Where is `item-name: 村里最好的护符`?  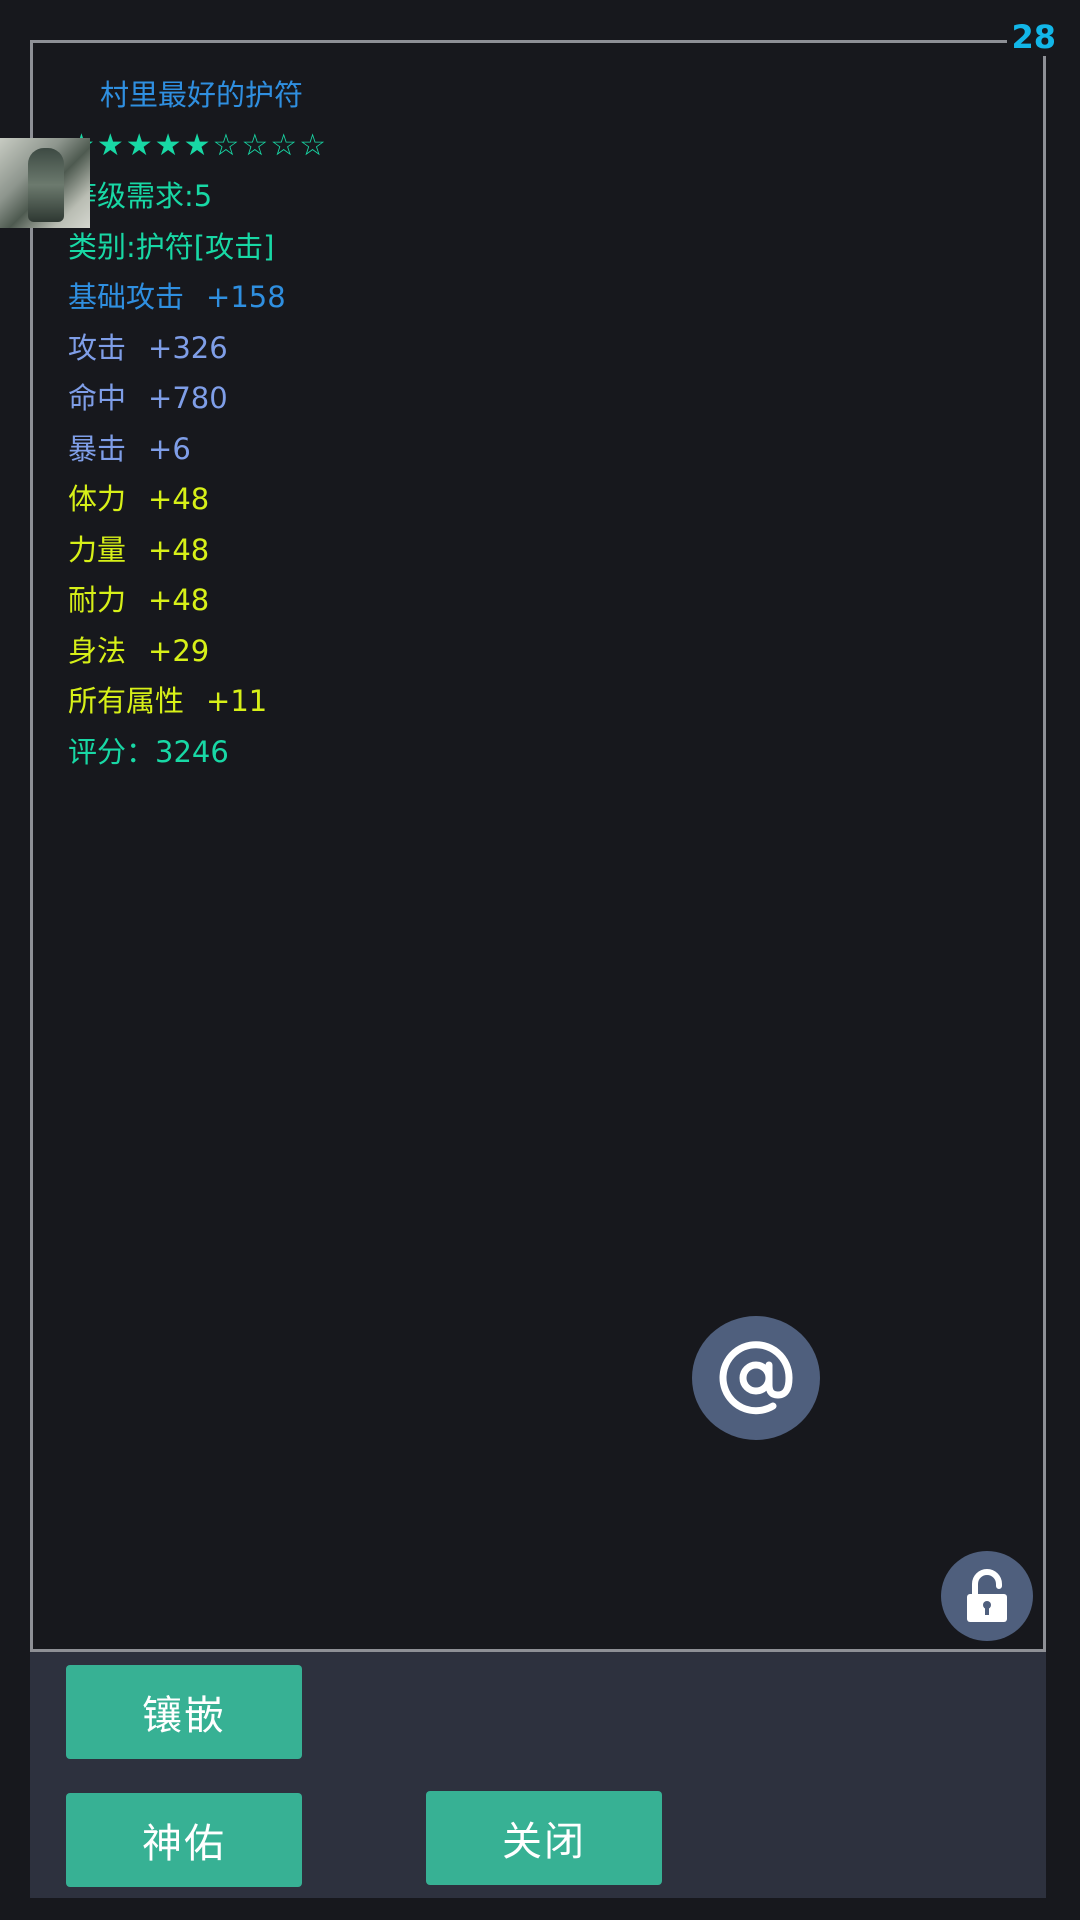 item-name: 村里最好的护符 is located at coordinates (202, 95).